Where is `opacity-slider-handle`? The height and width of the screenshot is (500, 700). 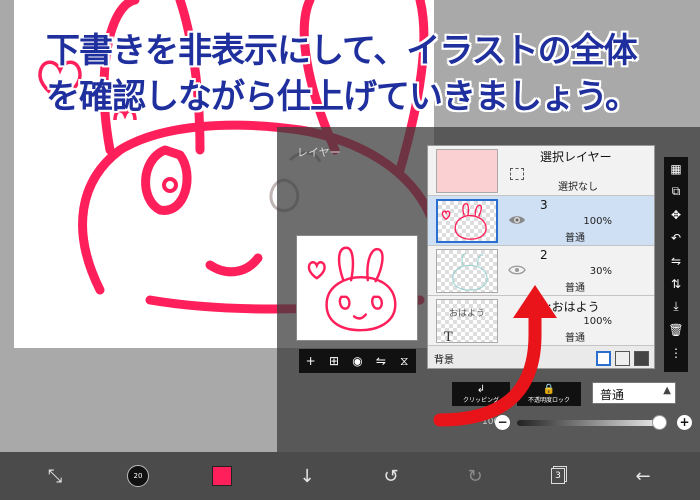 opacity-slider-handle is located at coordinates (659, 422).